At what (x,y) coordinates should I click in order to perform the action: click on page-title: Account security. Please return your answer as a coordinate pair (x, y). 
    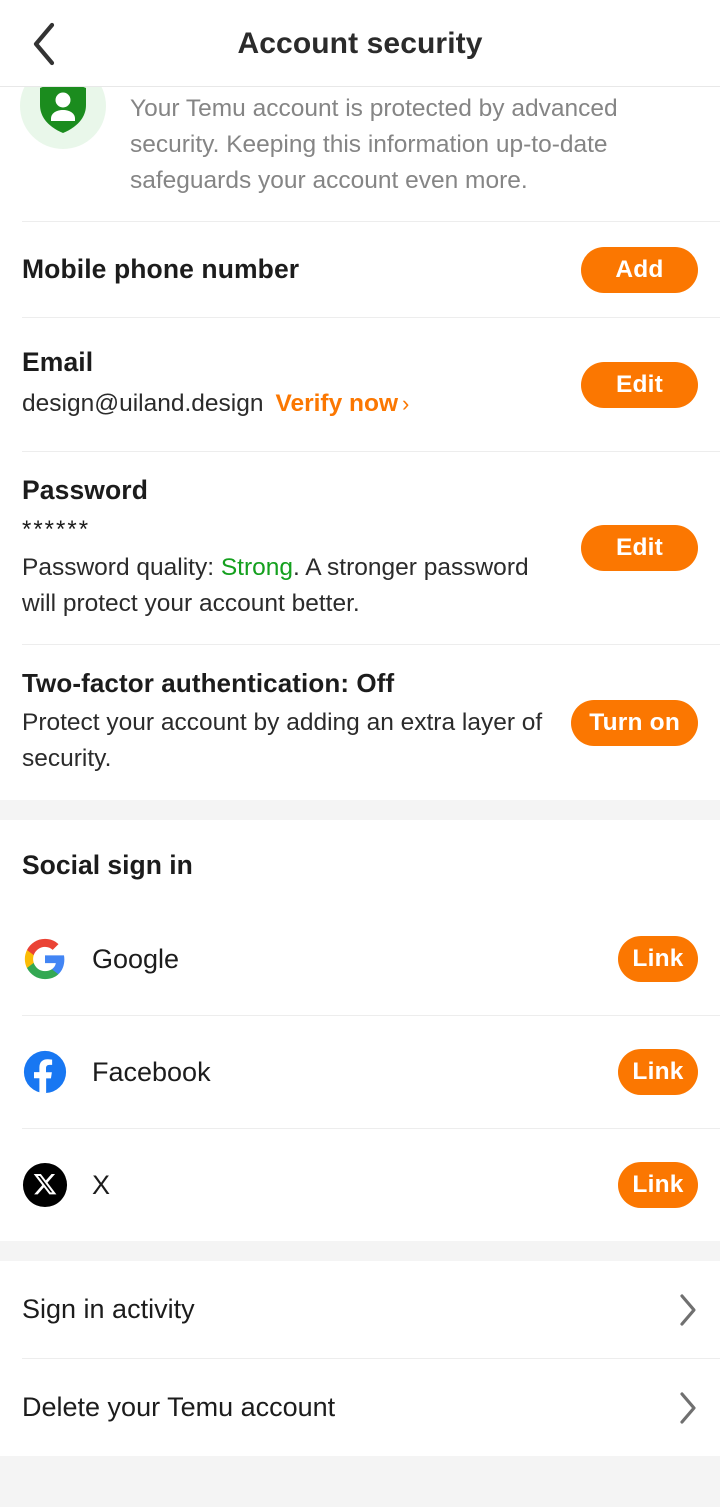
    Looking at the image, I should click on (360, 43).